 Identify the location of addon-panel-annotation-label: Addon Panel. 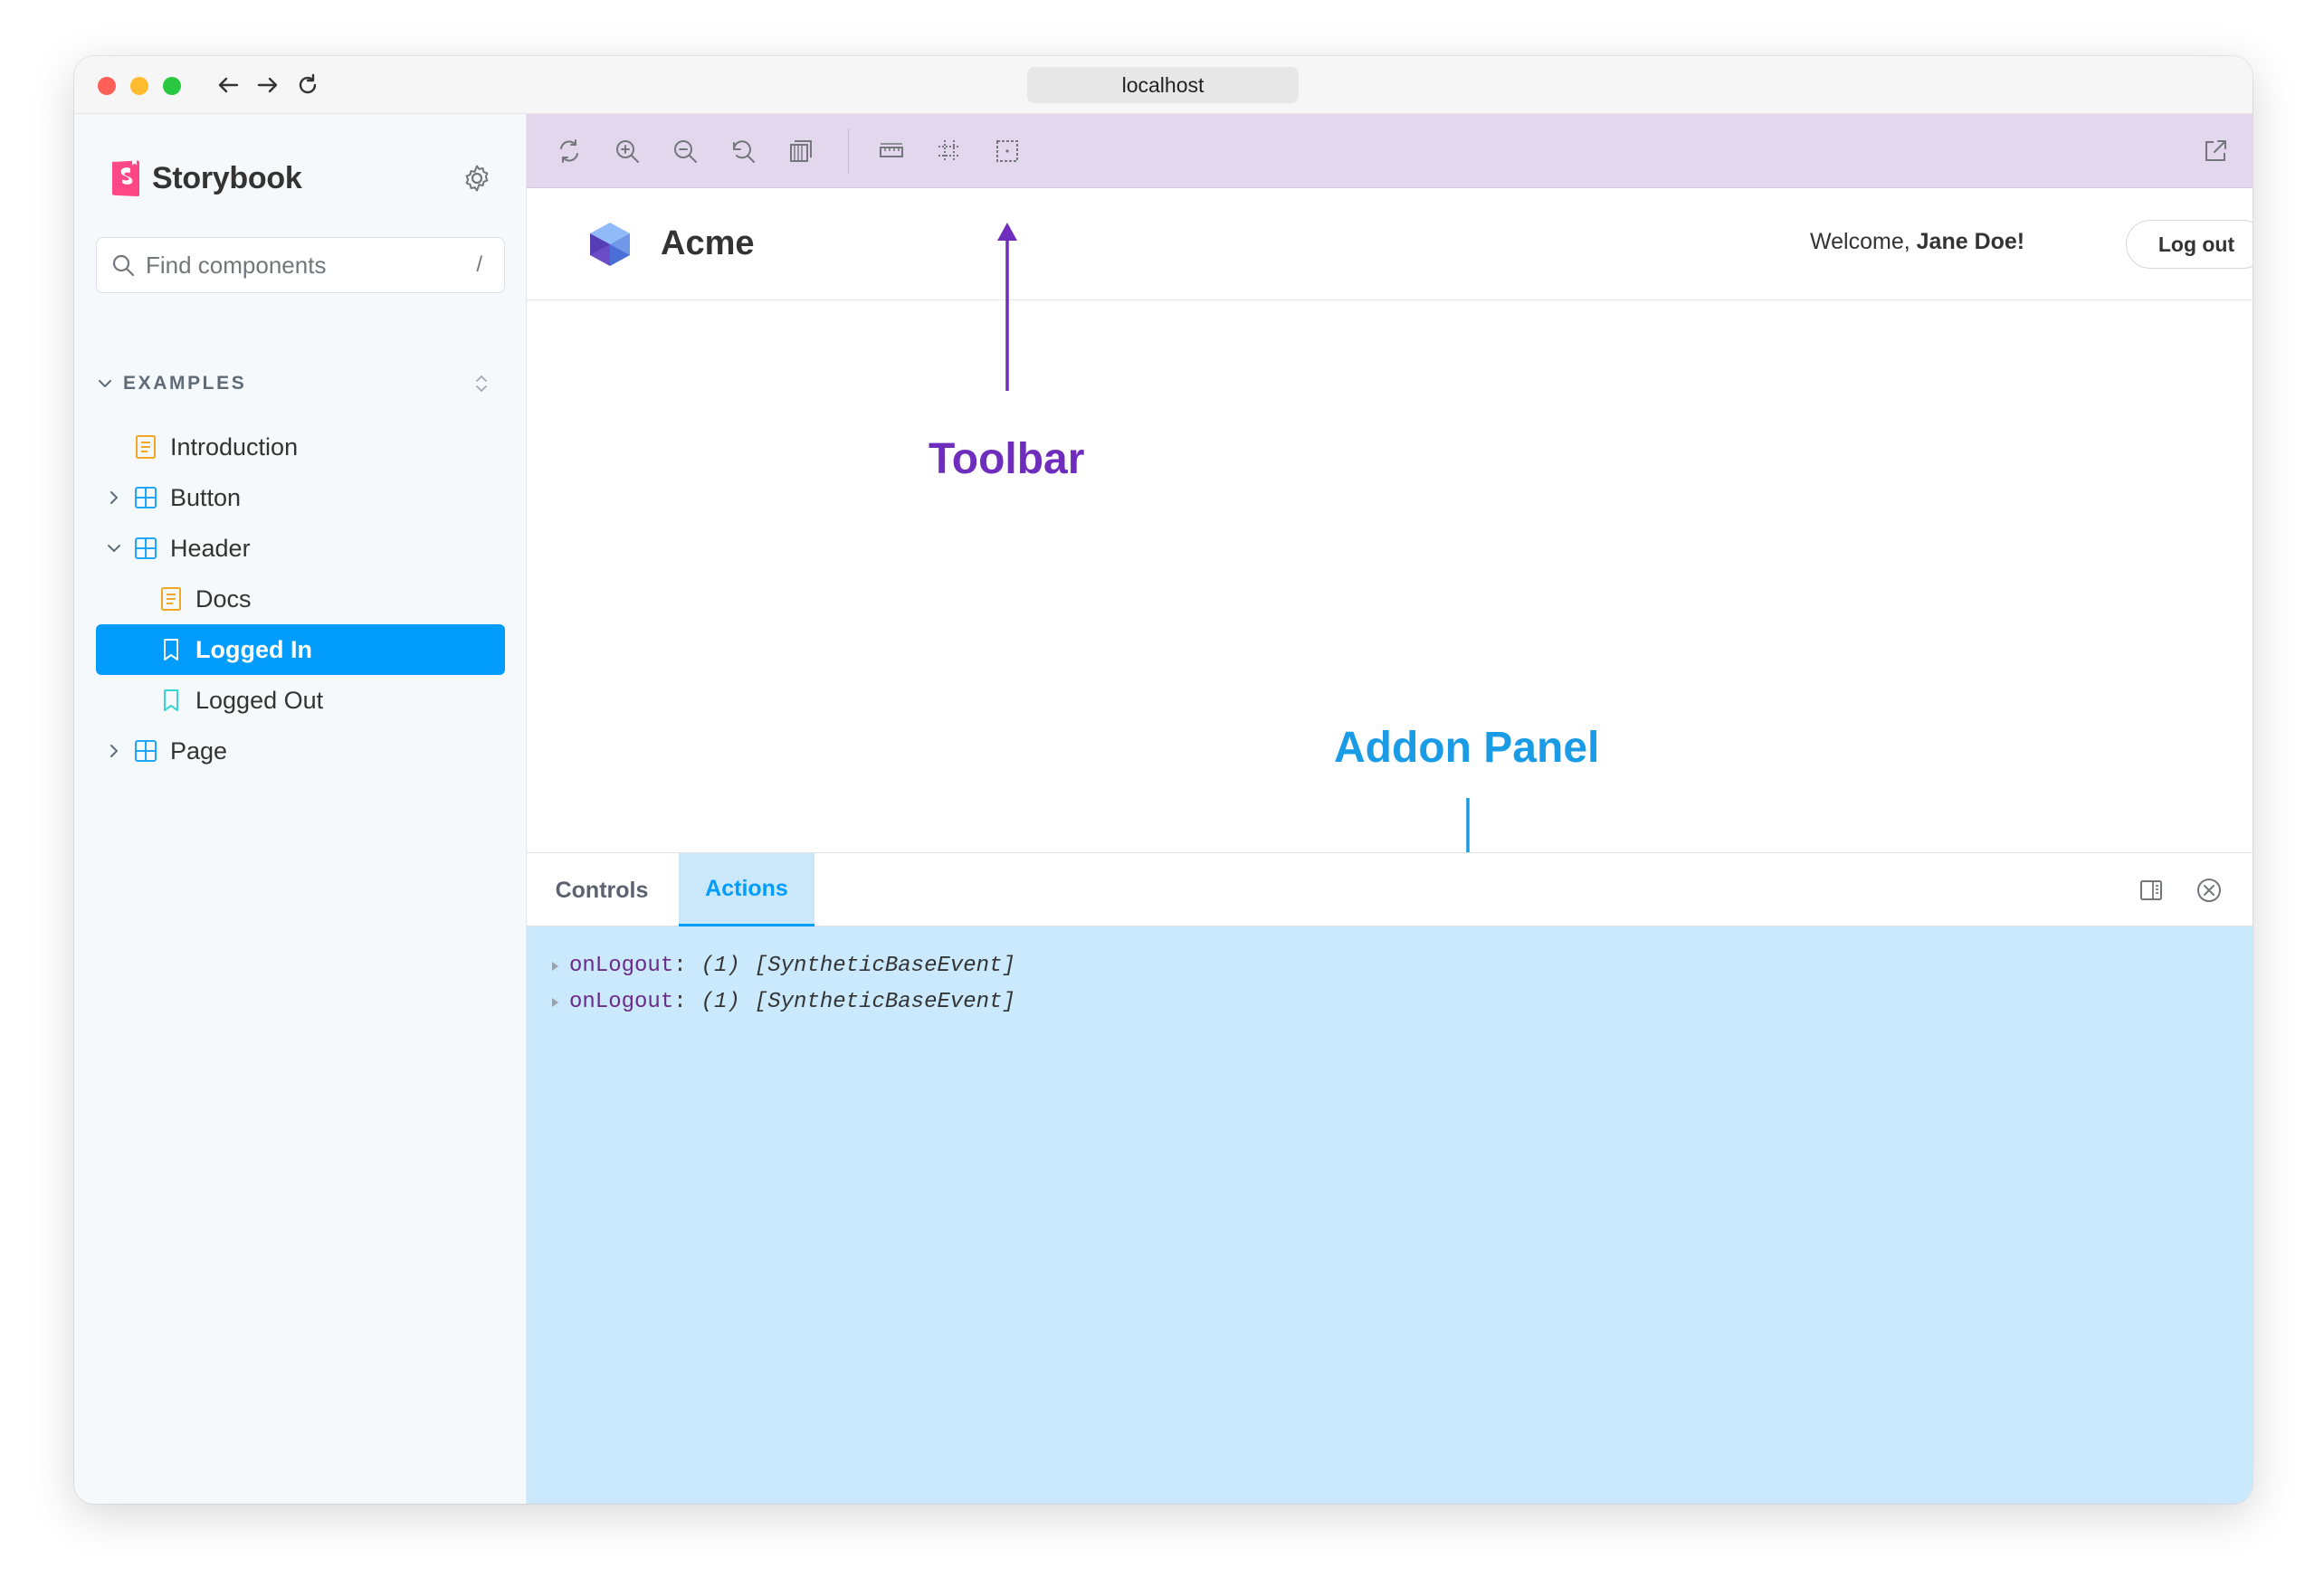
(1467, 748).